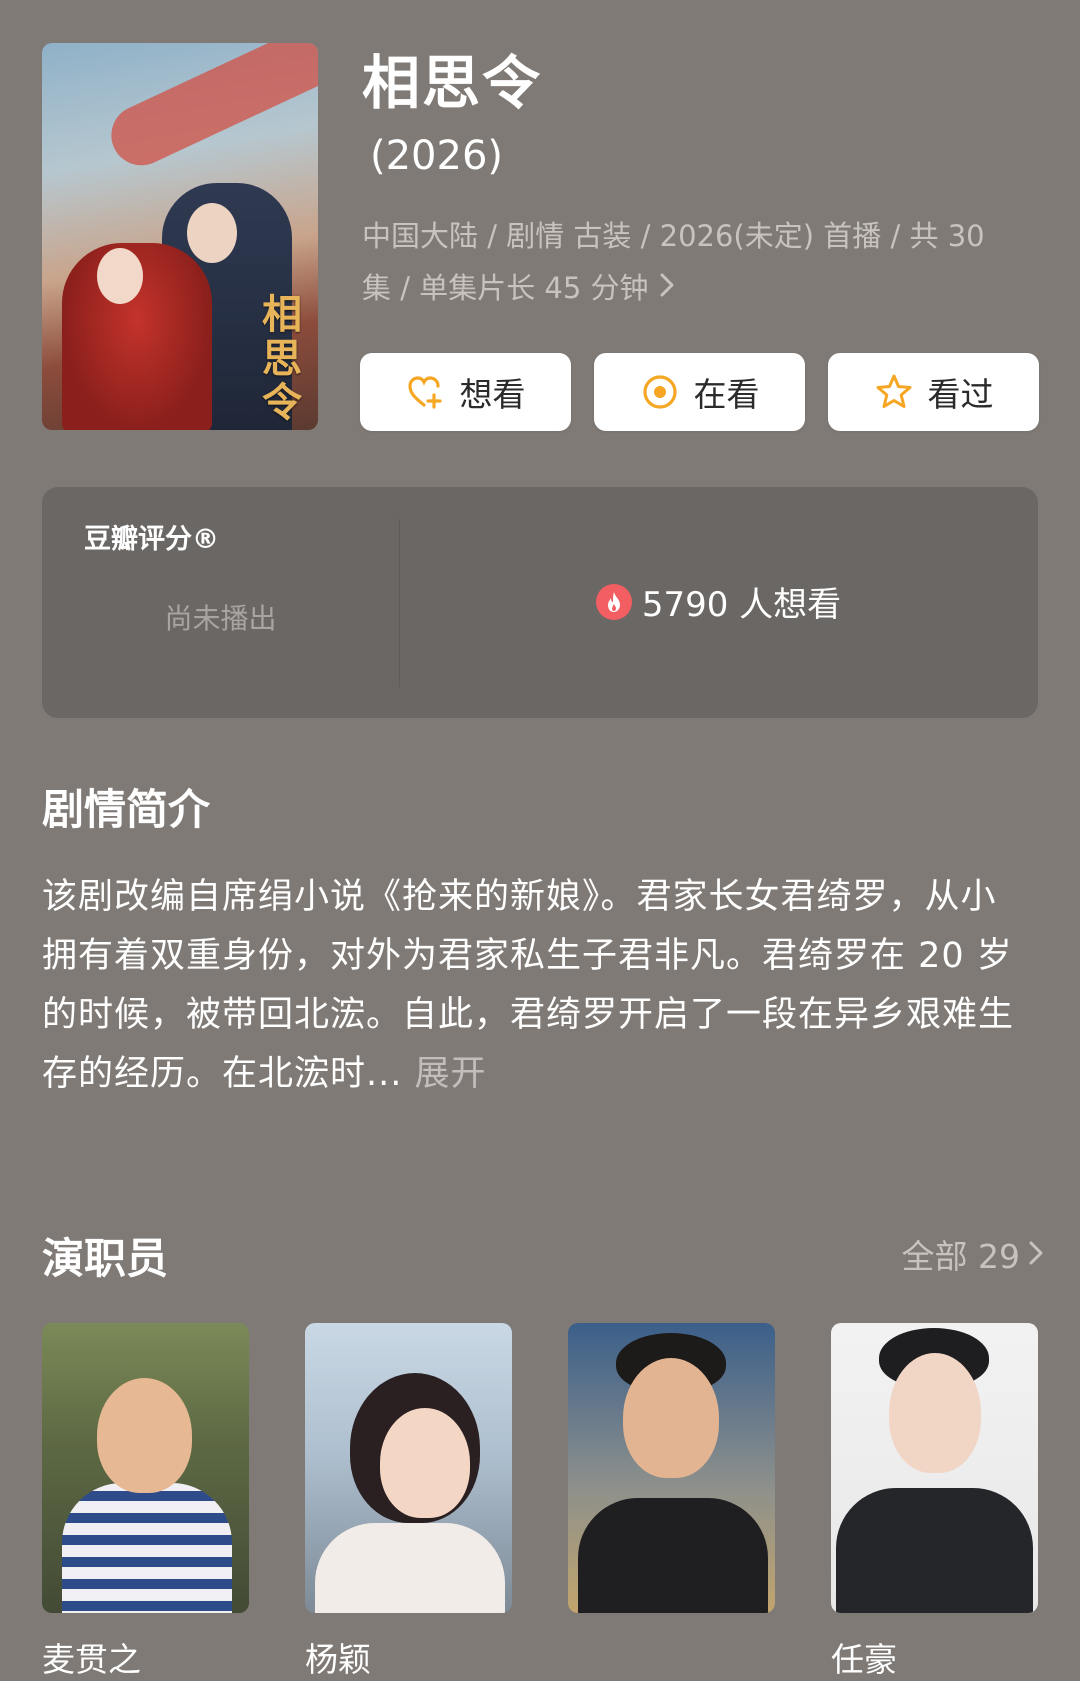  What do you see at coordinates (741, 605) in the screenshot?
I see `wish-count-text: 5790 人想看` at bounding box center [741, 605].